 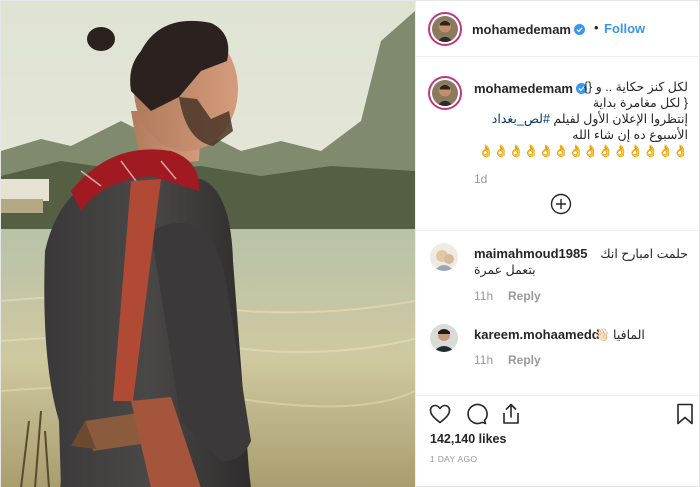 I want to click on post-timestamp: 1 DAY AGO, so click(x=453, y=459).